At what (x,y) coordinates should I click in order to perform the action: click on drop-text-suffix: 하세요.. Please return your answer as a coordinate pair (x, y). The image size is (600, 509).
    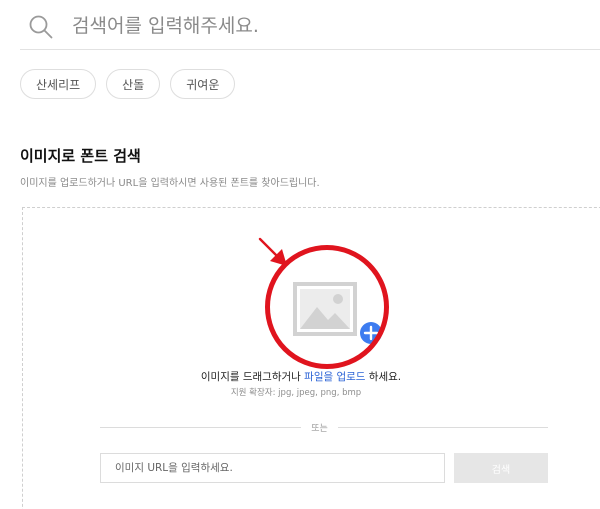
    Looking at the image, I should click on (383, 377).